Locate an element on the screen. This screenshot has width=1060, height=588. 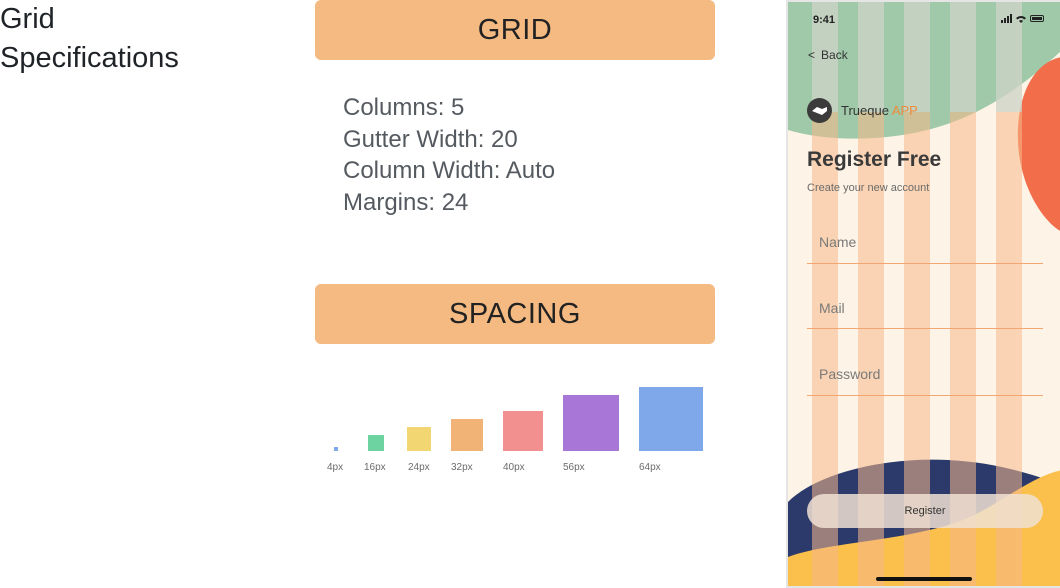
password-field-underline is located at coordinates (925, 395).